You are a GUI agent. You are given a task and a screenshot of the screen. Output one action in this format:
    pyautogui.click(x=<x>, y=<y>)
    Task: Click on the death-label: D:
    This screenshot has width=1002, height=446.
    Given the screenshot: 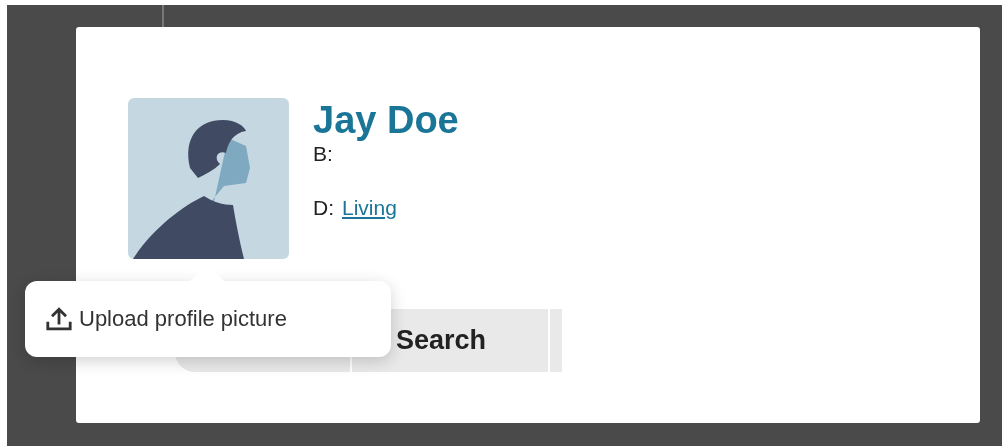 What is the action you would take?
    pyautogui.click(x=323, y=208)
    